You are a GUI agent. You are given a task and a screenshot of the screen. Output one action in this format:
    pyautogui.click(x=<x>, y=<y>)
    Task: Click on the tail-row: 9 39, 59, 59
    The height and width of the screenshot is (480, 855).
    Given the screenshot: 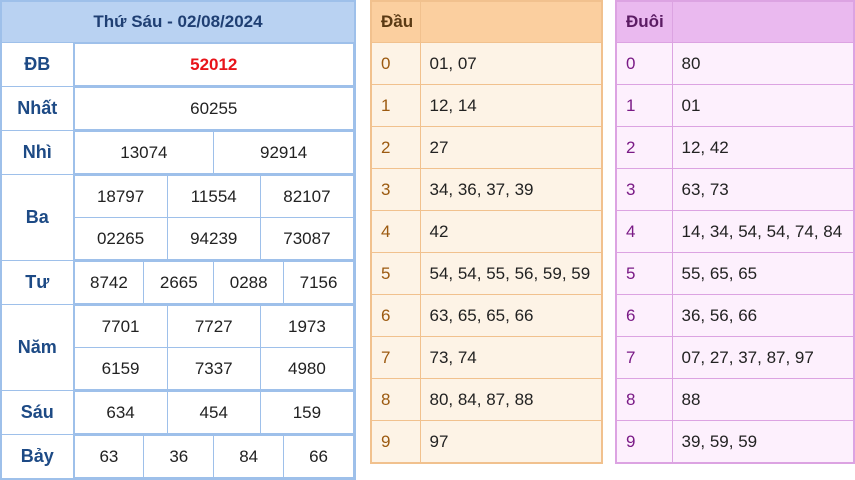 What is the action you would take?
    pyautogui.click(x=735, y=442)
    